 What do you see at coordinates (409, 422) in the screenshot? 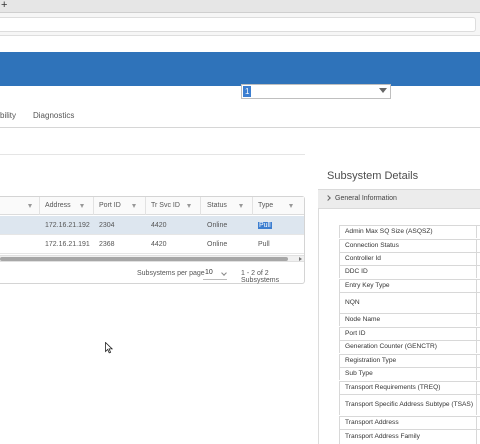
I see `property-row: Transport Address` at bounding box center [409, 422].